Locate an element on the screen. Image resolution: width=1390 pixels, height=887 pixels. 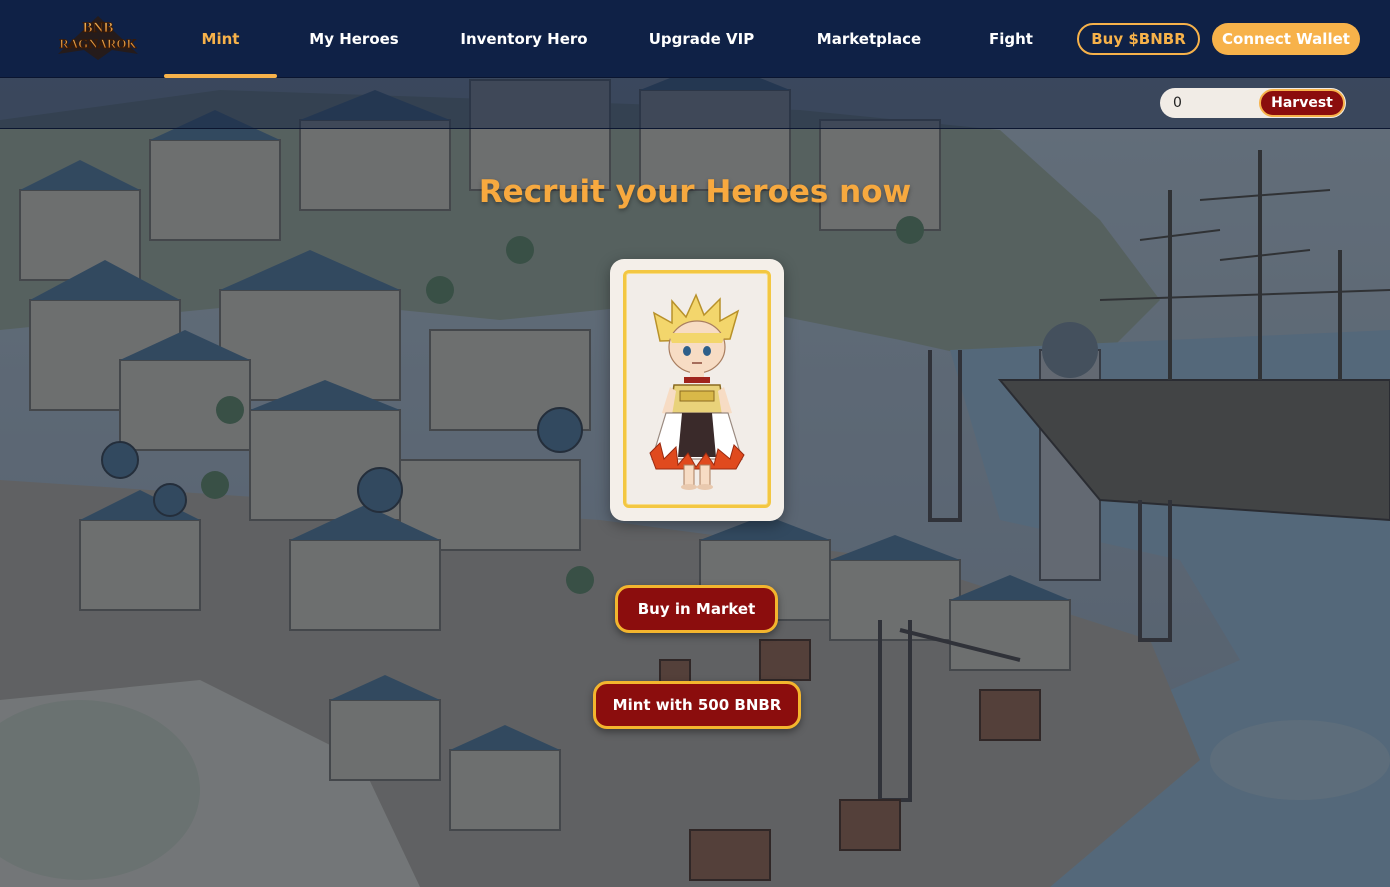
nav-fight: Fight is located at coordinates (1011, 39).